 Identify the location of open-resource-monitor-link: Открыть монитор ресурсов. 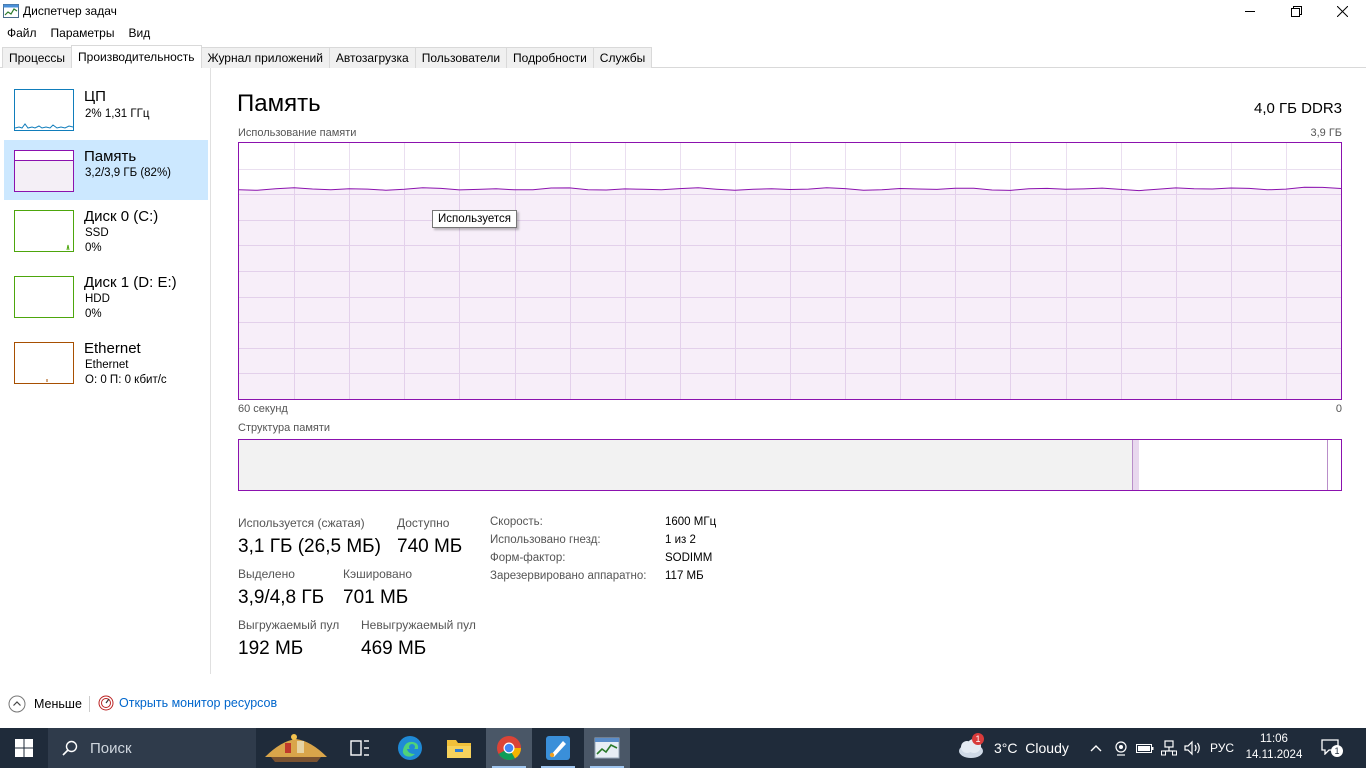
(187, 703).